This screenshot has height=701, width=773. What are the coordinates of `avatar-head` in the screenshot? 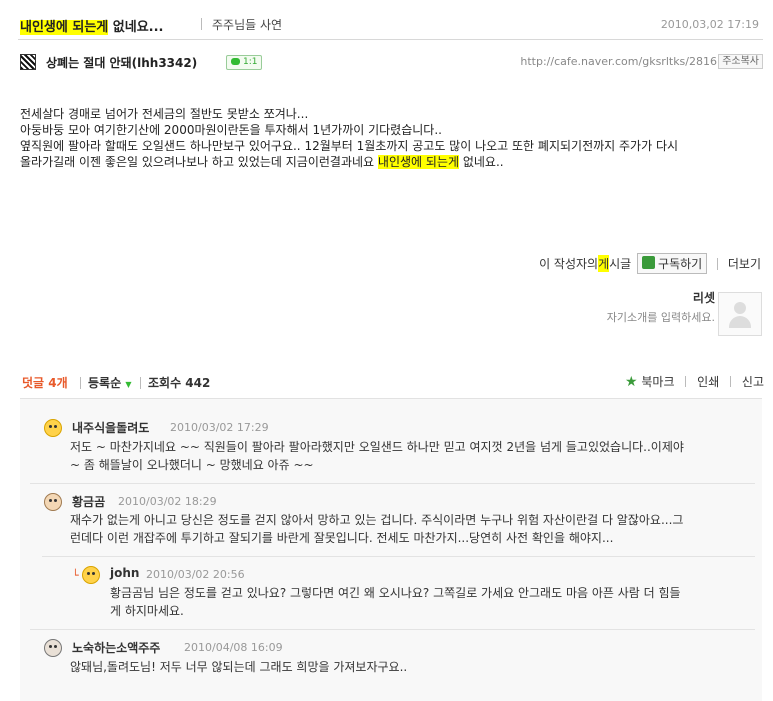 It's located at (740, 308).